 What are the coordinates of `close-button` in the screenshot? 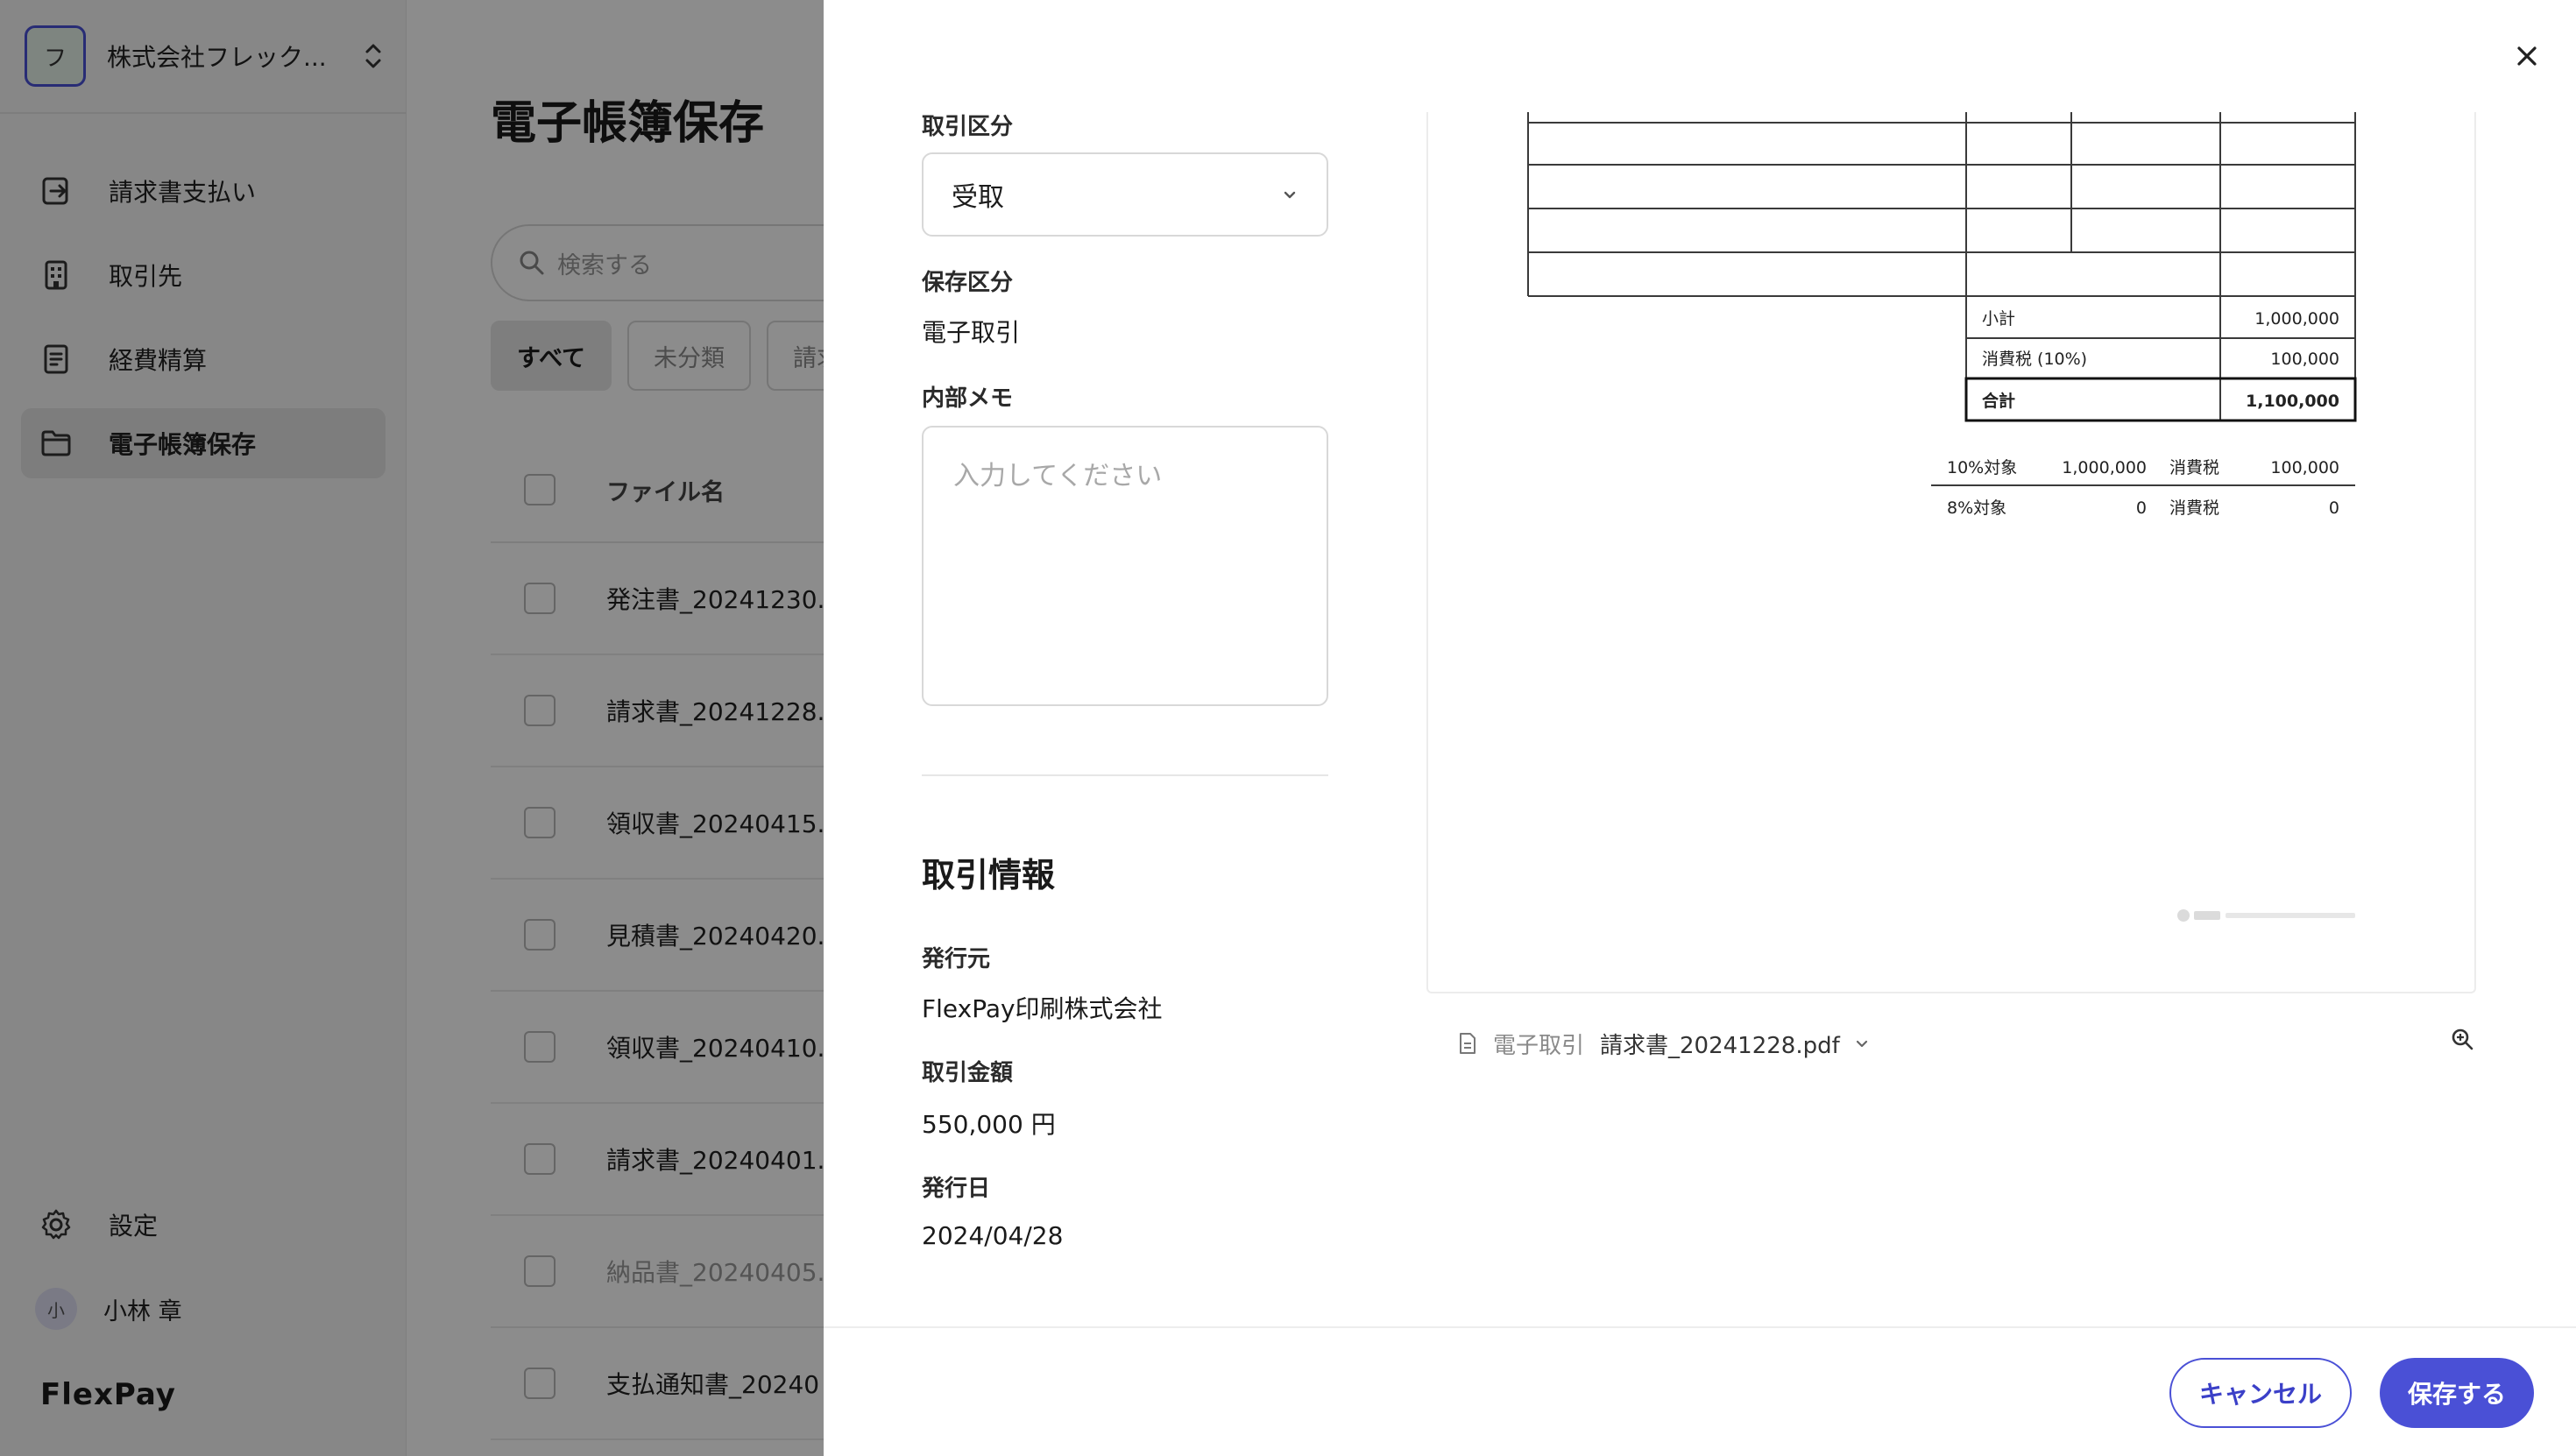 It's located at (2526, 56).